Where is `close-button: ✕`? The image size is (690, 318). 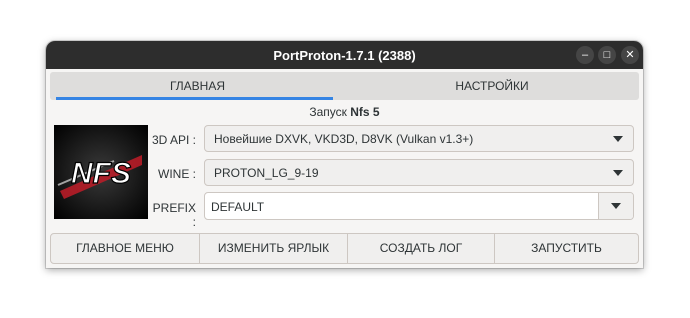 close-button: ✕ is located at coordinates (630, 55).